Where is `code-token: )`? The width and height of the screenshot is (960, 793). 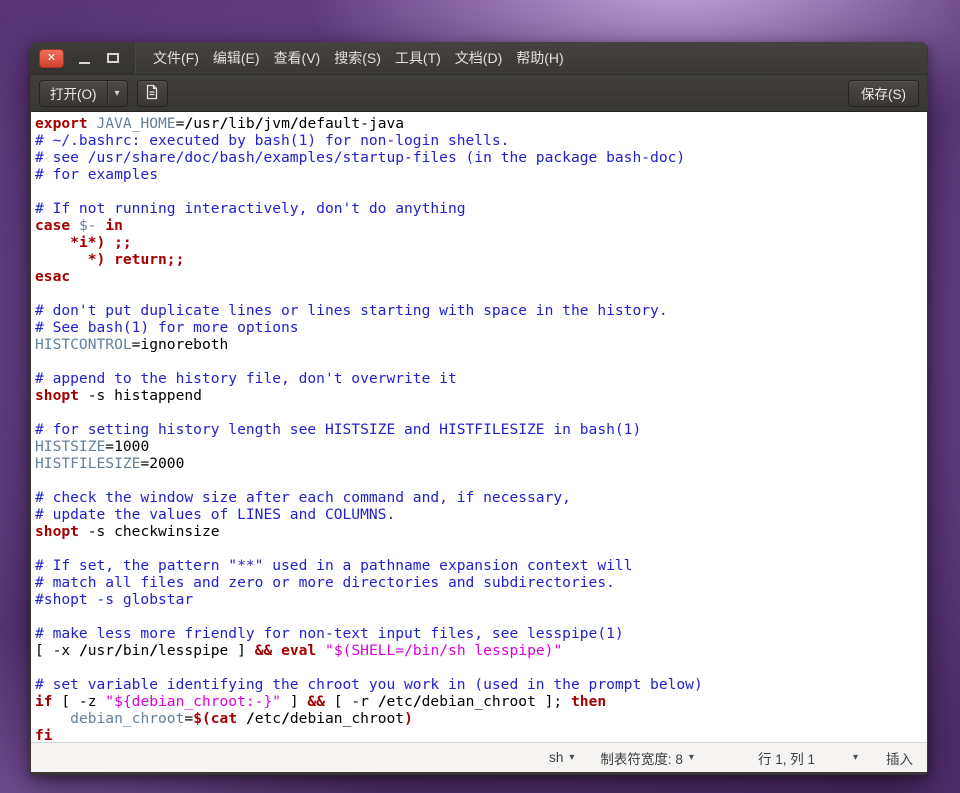
code-token: ) is located at coordinates (408, 718).